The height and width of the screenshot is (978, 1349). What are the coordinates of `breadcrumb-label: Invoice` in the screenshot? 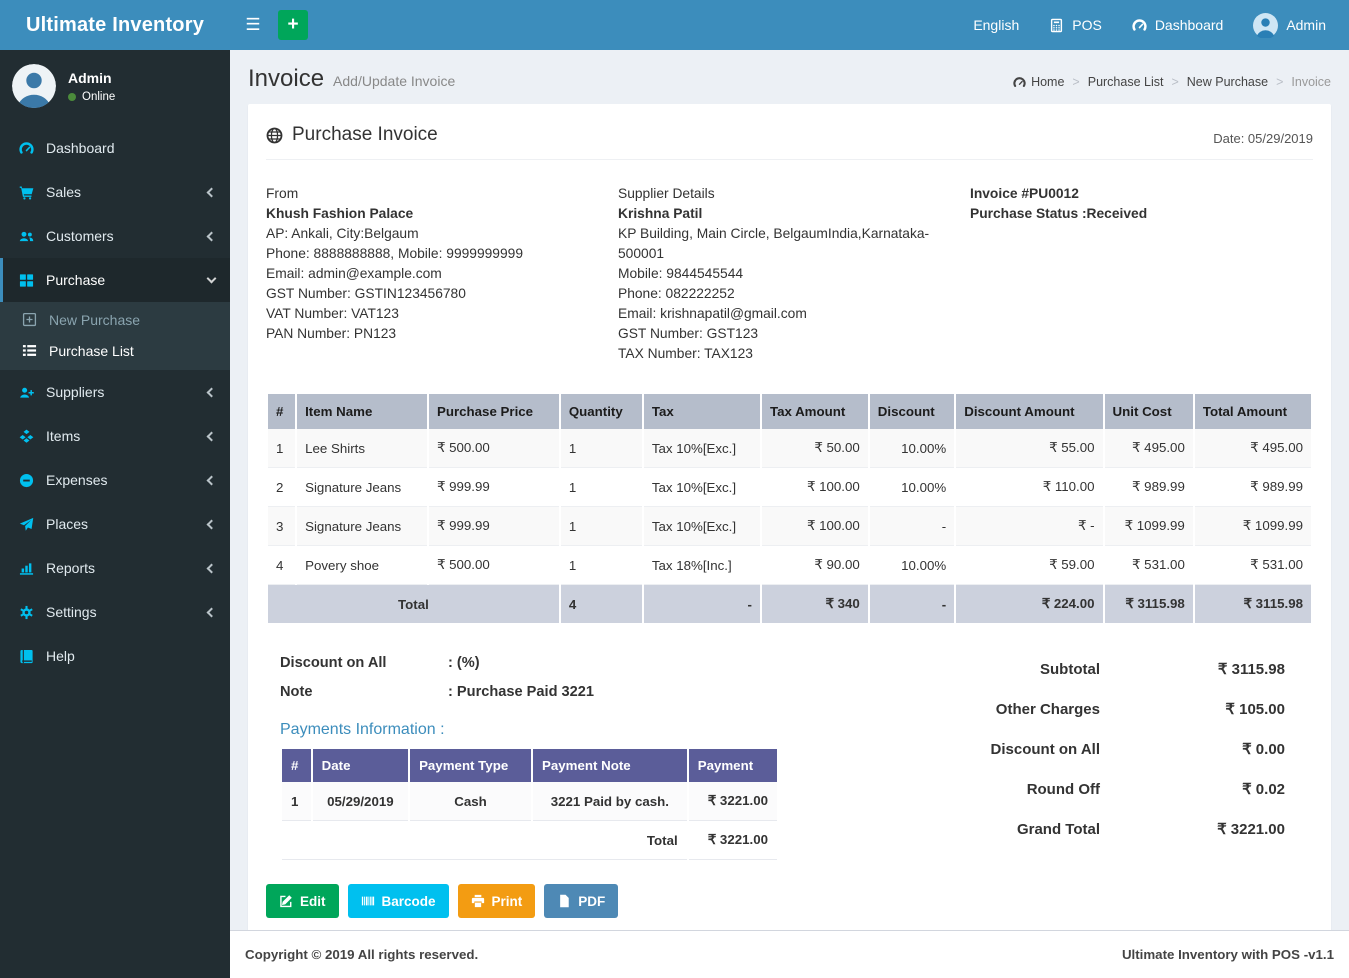 It's located at (1311, 82).